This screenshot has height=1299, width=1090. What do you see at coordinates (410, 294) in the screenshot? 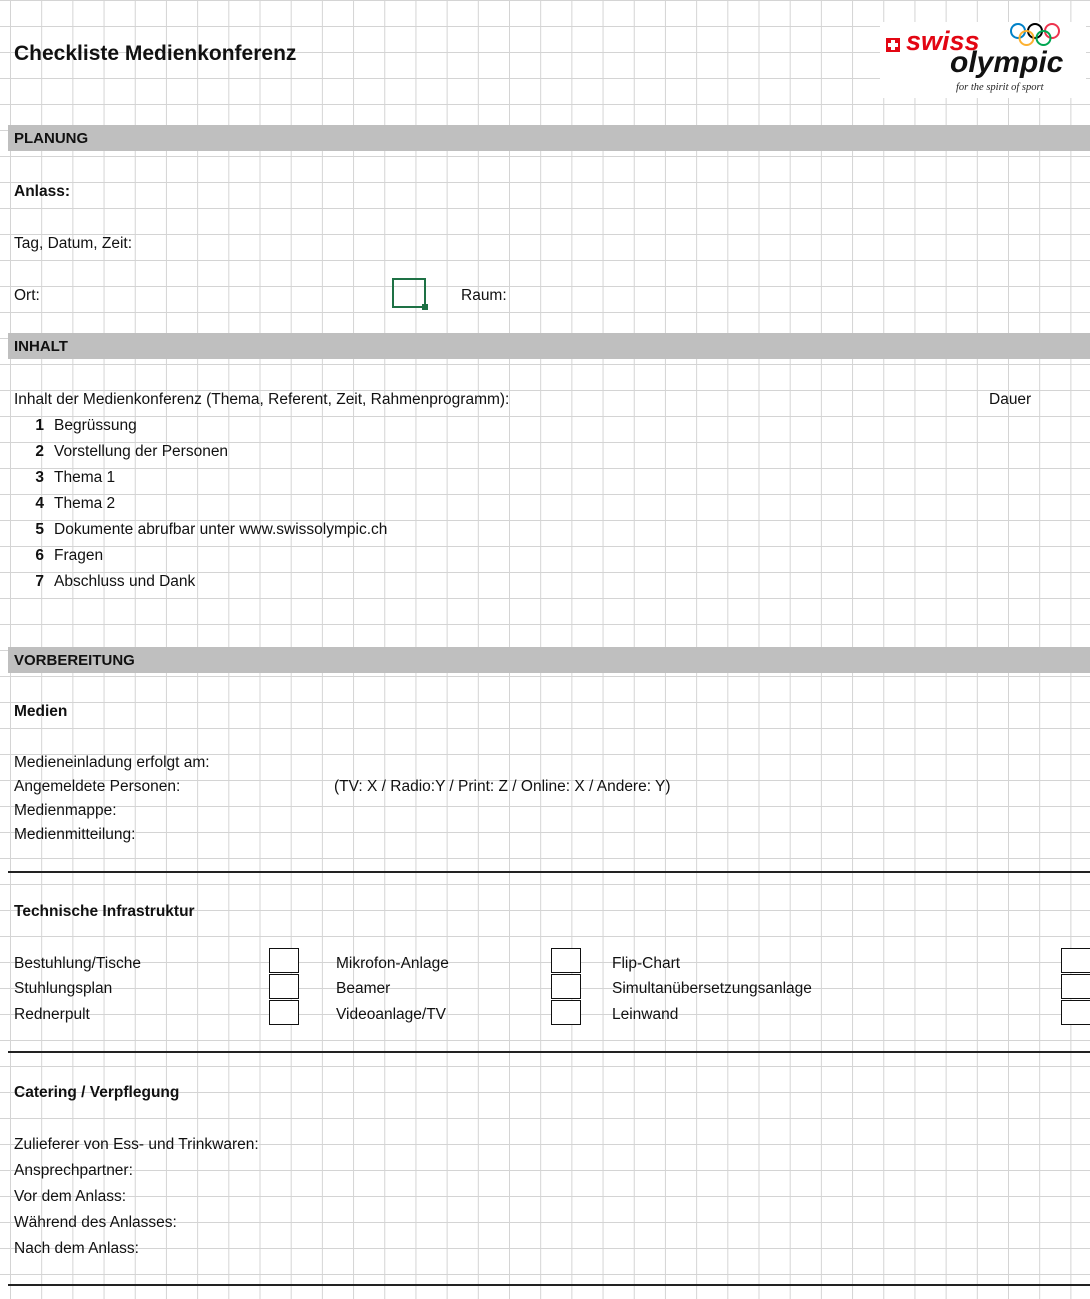
I see `selected-cell` at bounding box center [410, 294].